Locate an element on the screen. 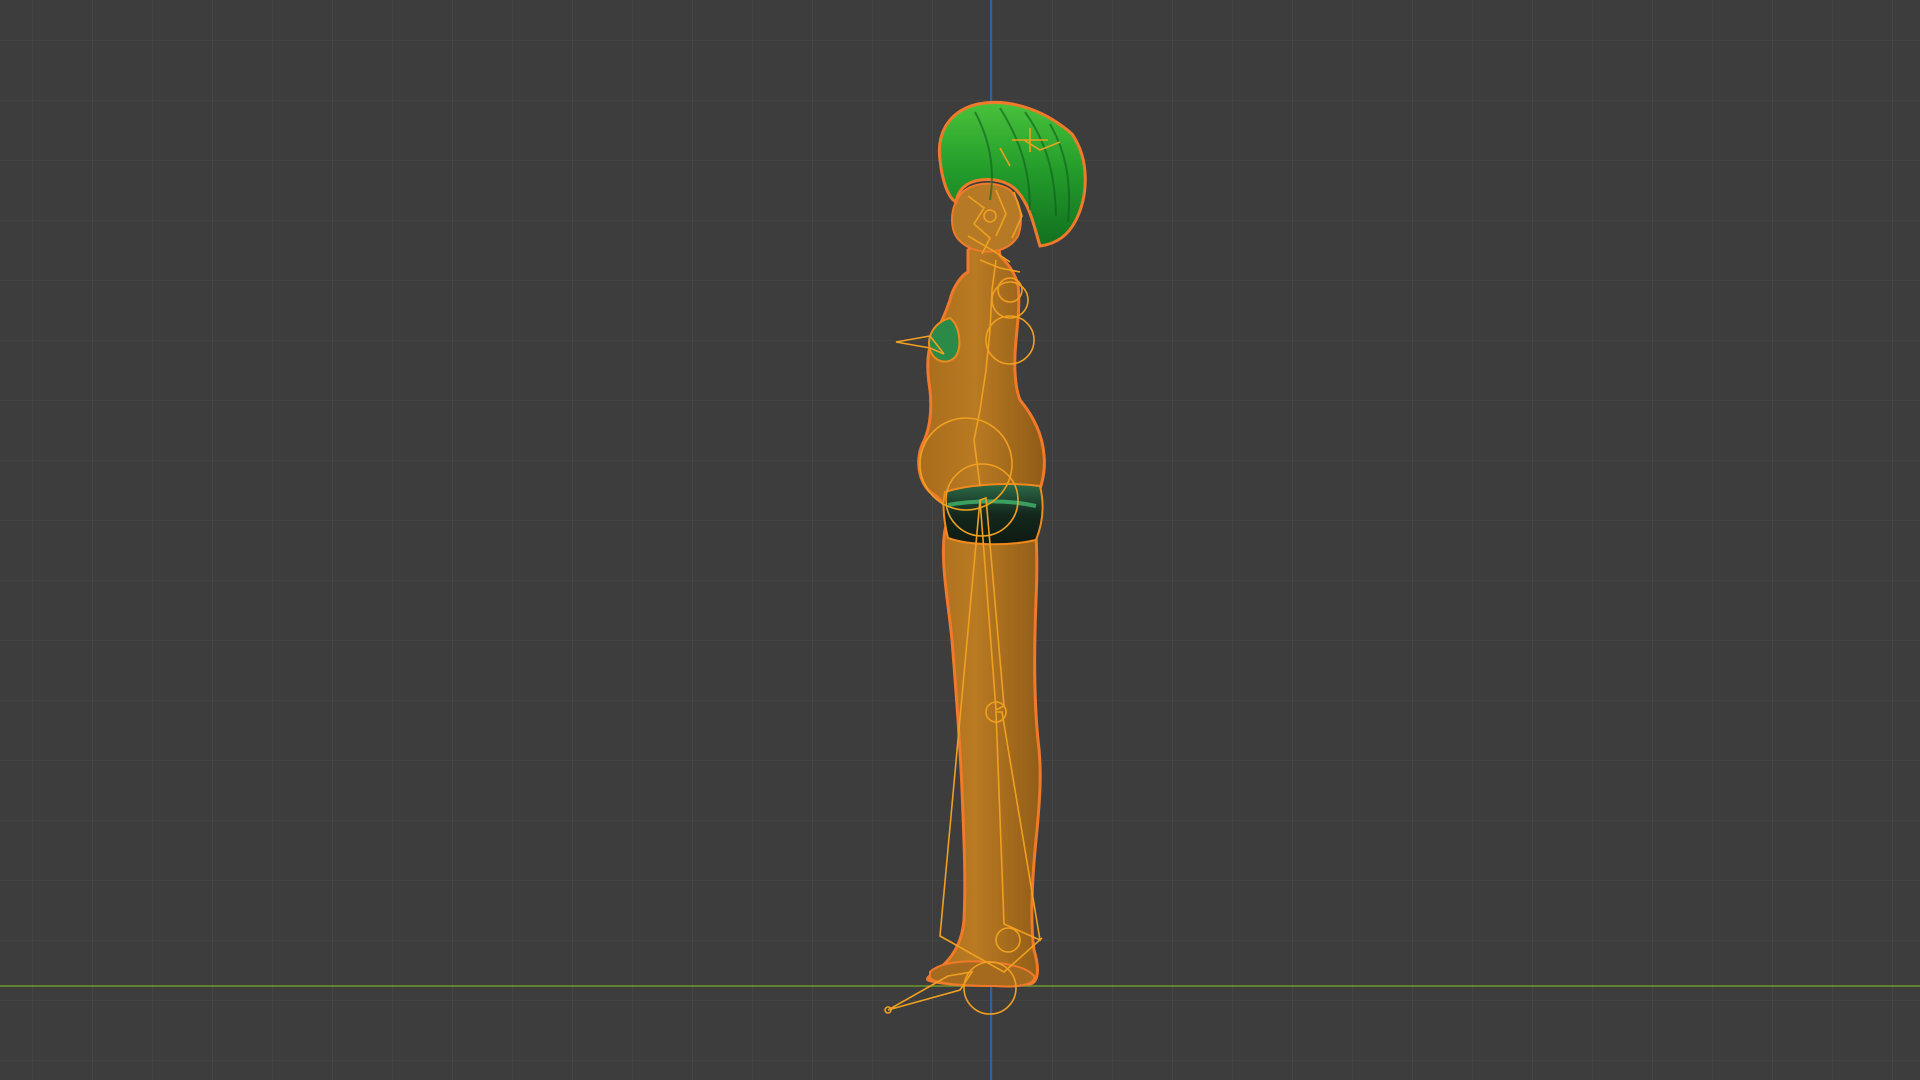 This screenshot has width=1920, height=1080. shorts is located at coordinates (993, 514).